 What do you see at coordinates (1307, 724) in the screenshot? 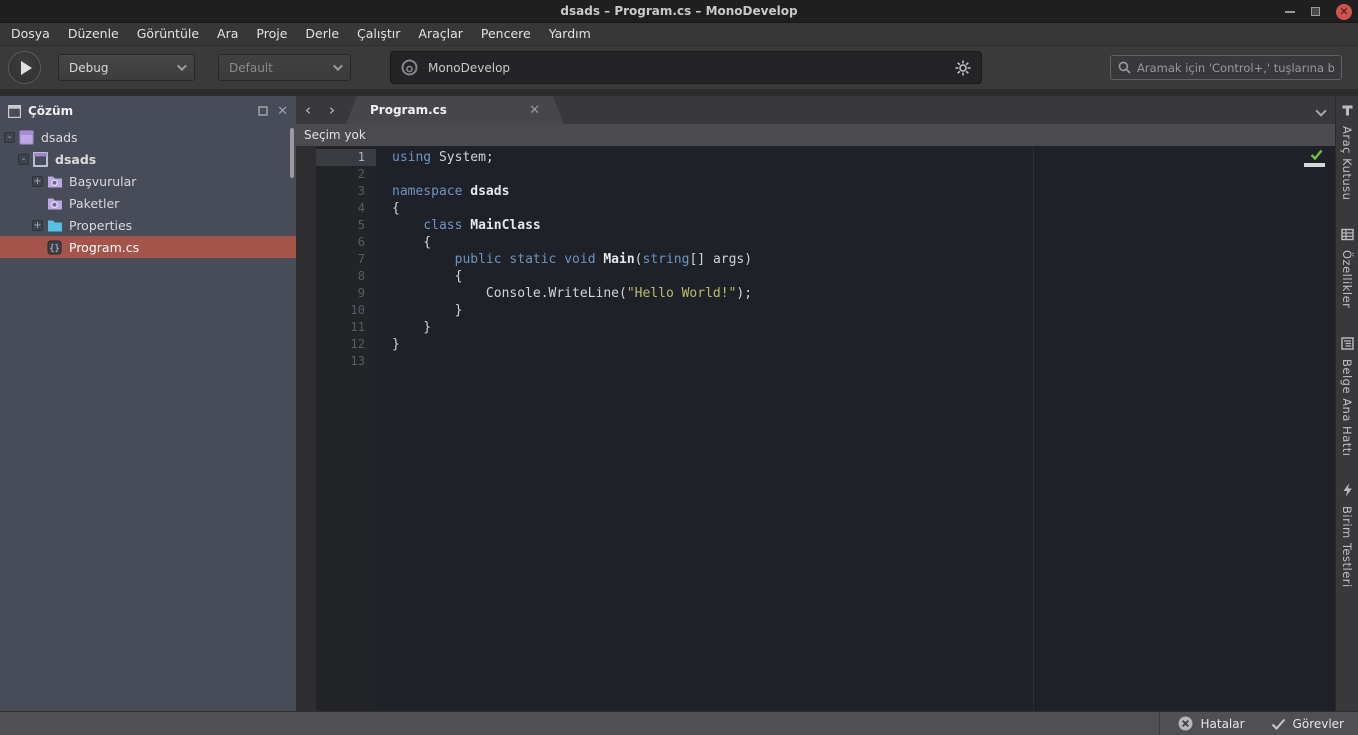
I see `tasks-pad-button: Görevler` at bounding box center [1307, 724].